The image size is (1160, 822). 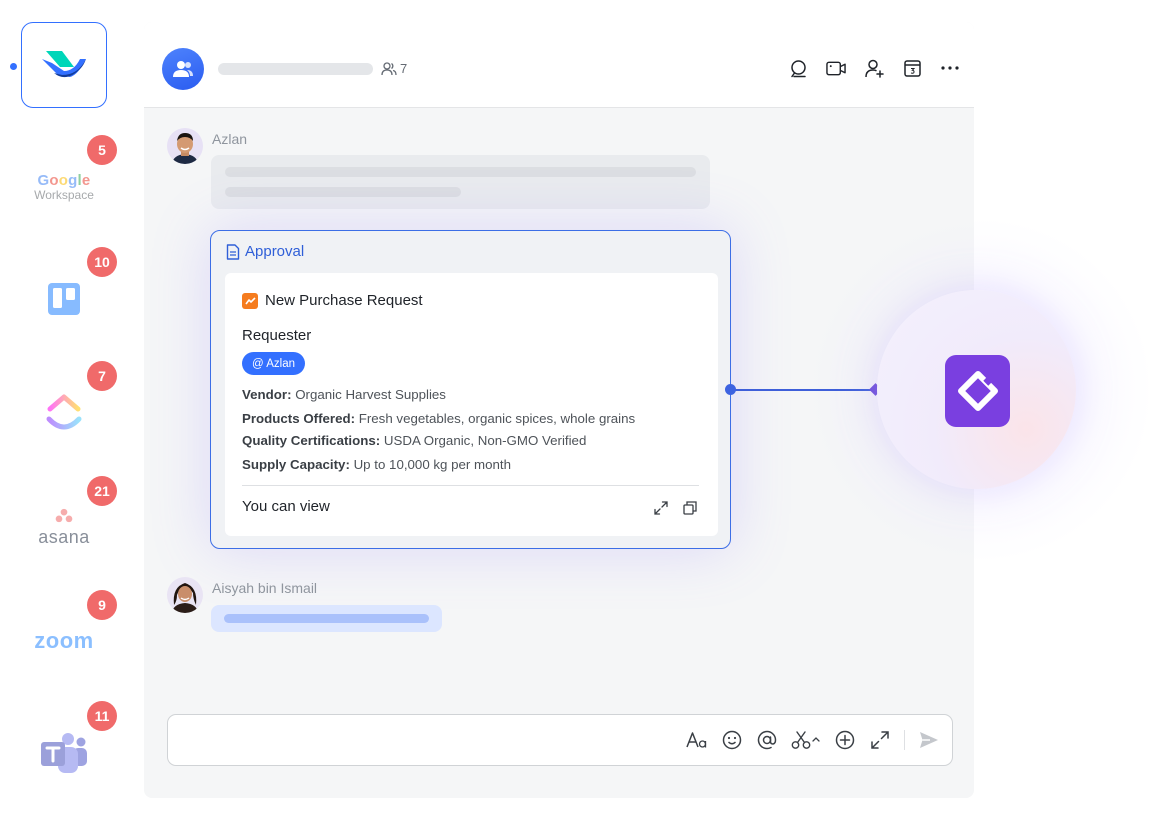 I want to click on google-workspace-label: Workspace, so click(x=64, y=195).